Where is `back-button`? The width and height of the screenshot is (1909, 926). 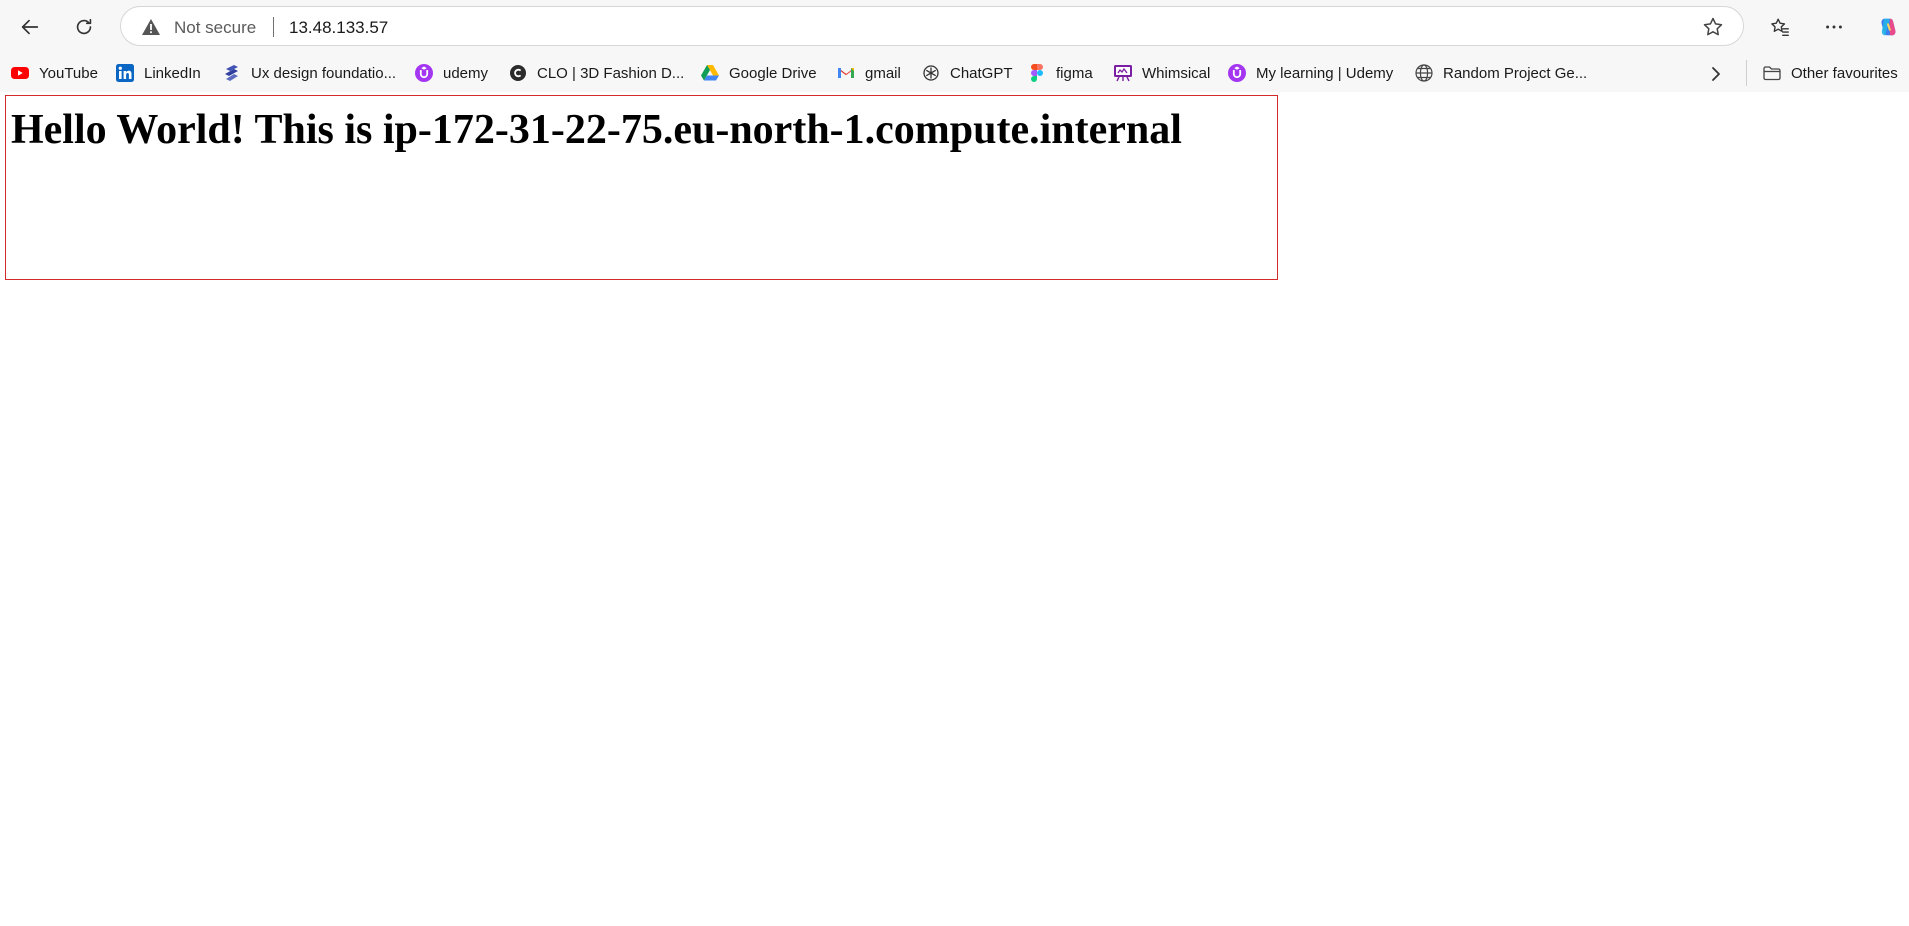
back-button is located at coordinates (30, 27).